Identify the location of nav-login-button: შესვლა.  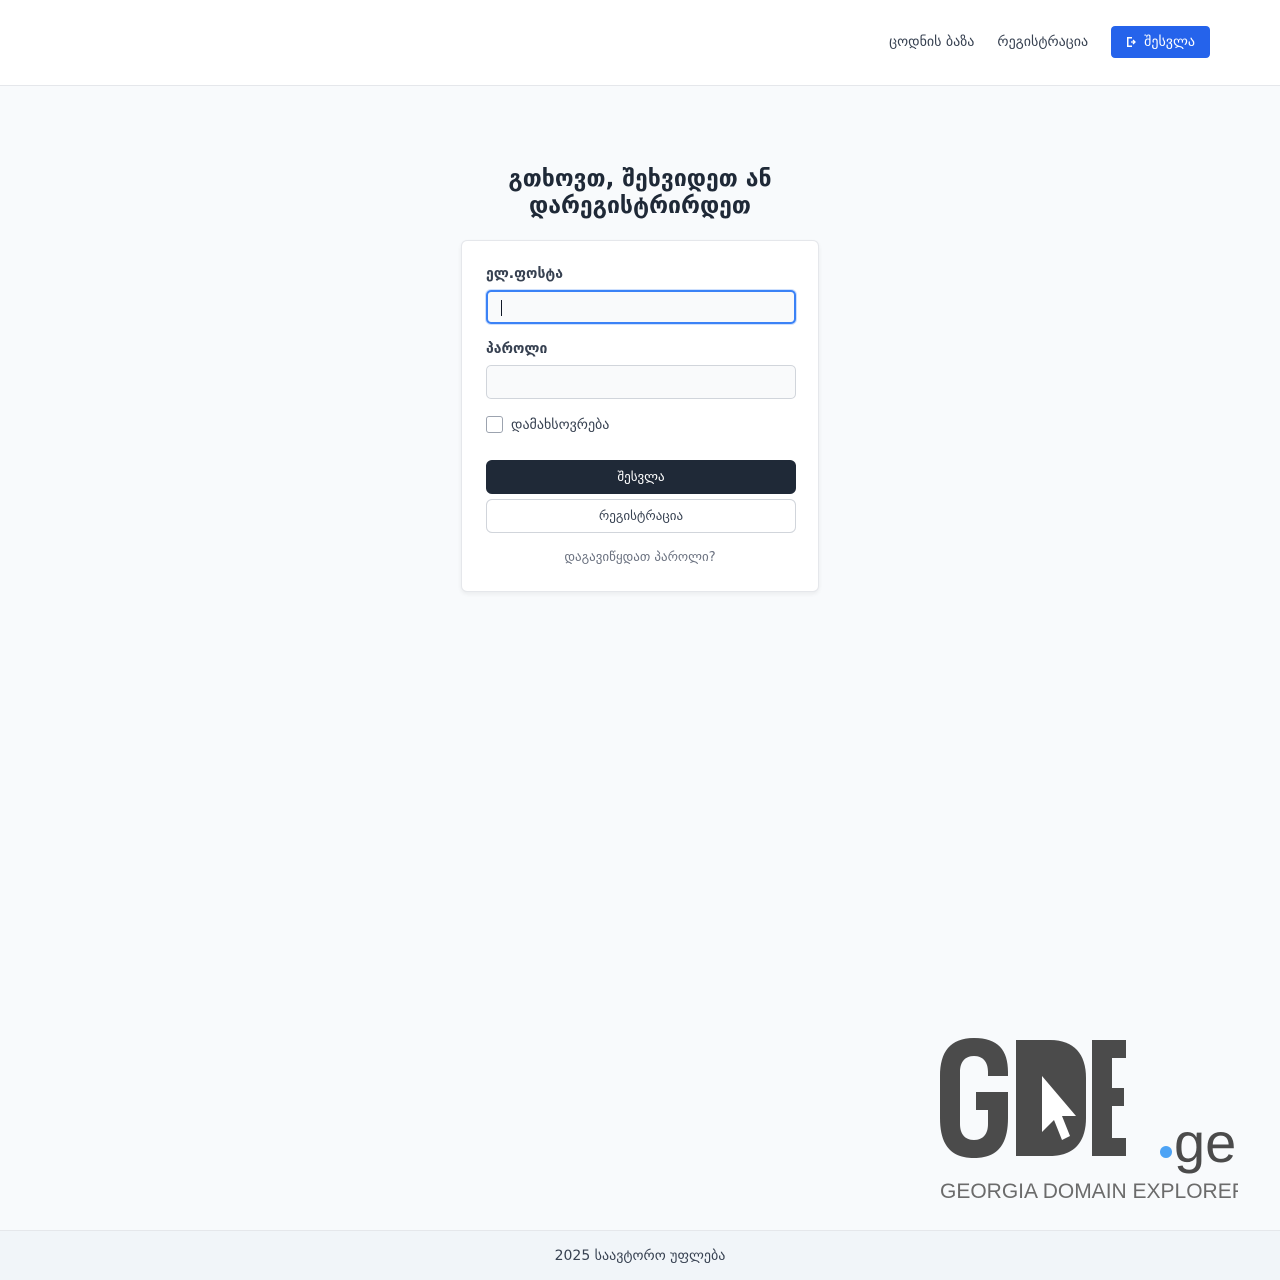
(1160, 42).